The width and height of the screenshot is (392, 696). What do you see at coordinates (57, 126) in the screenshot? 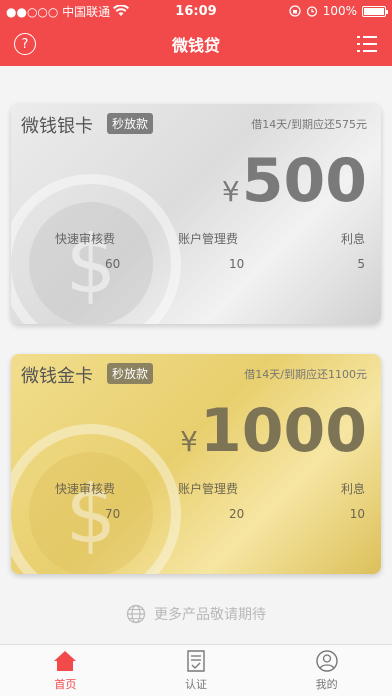
I see `card-name: 微钱银卡` at bounding box center [57, 126].